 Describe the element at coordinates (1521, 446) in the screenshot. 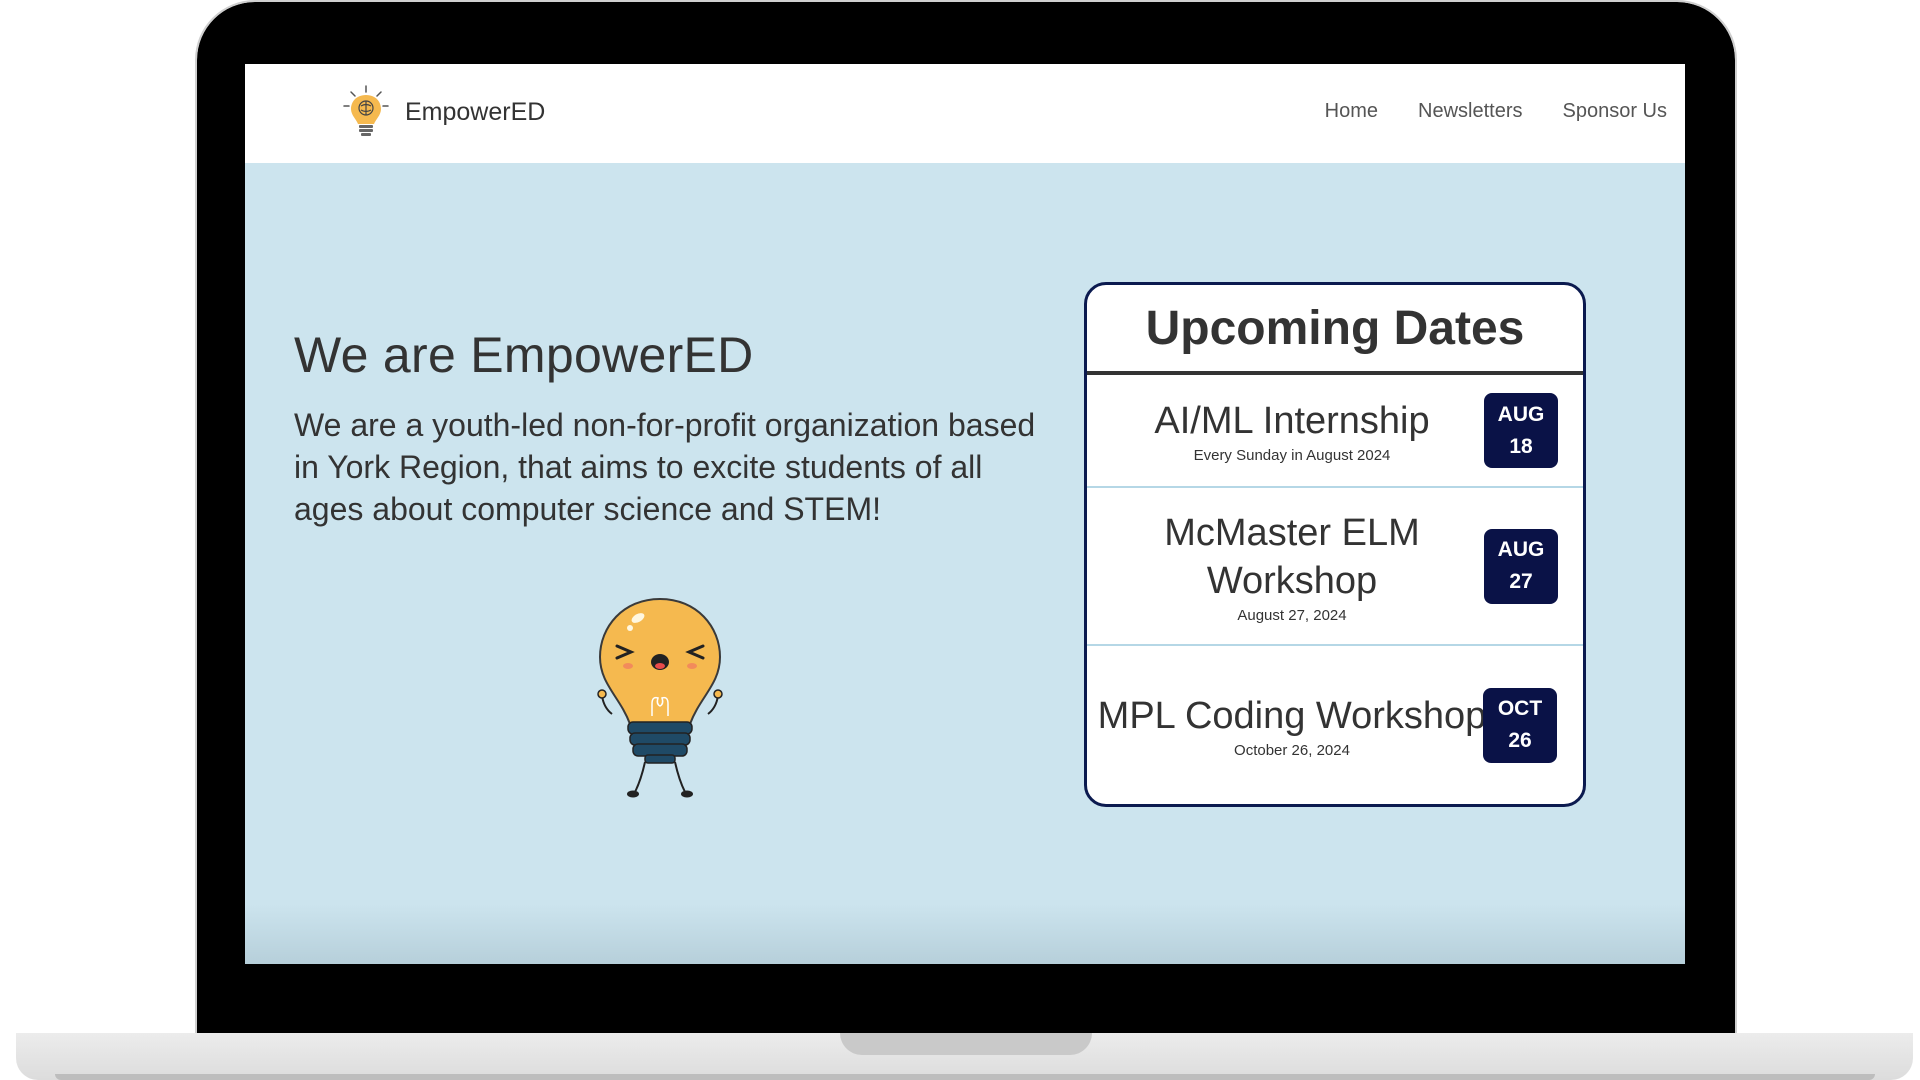

I see `badge-day: 18` at that location.